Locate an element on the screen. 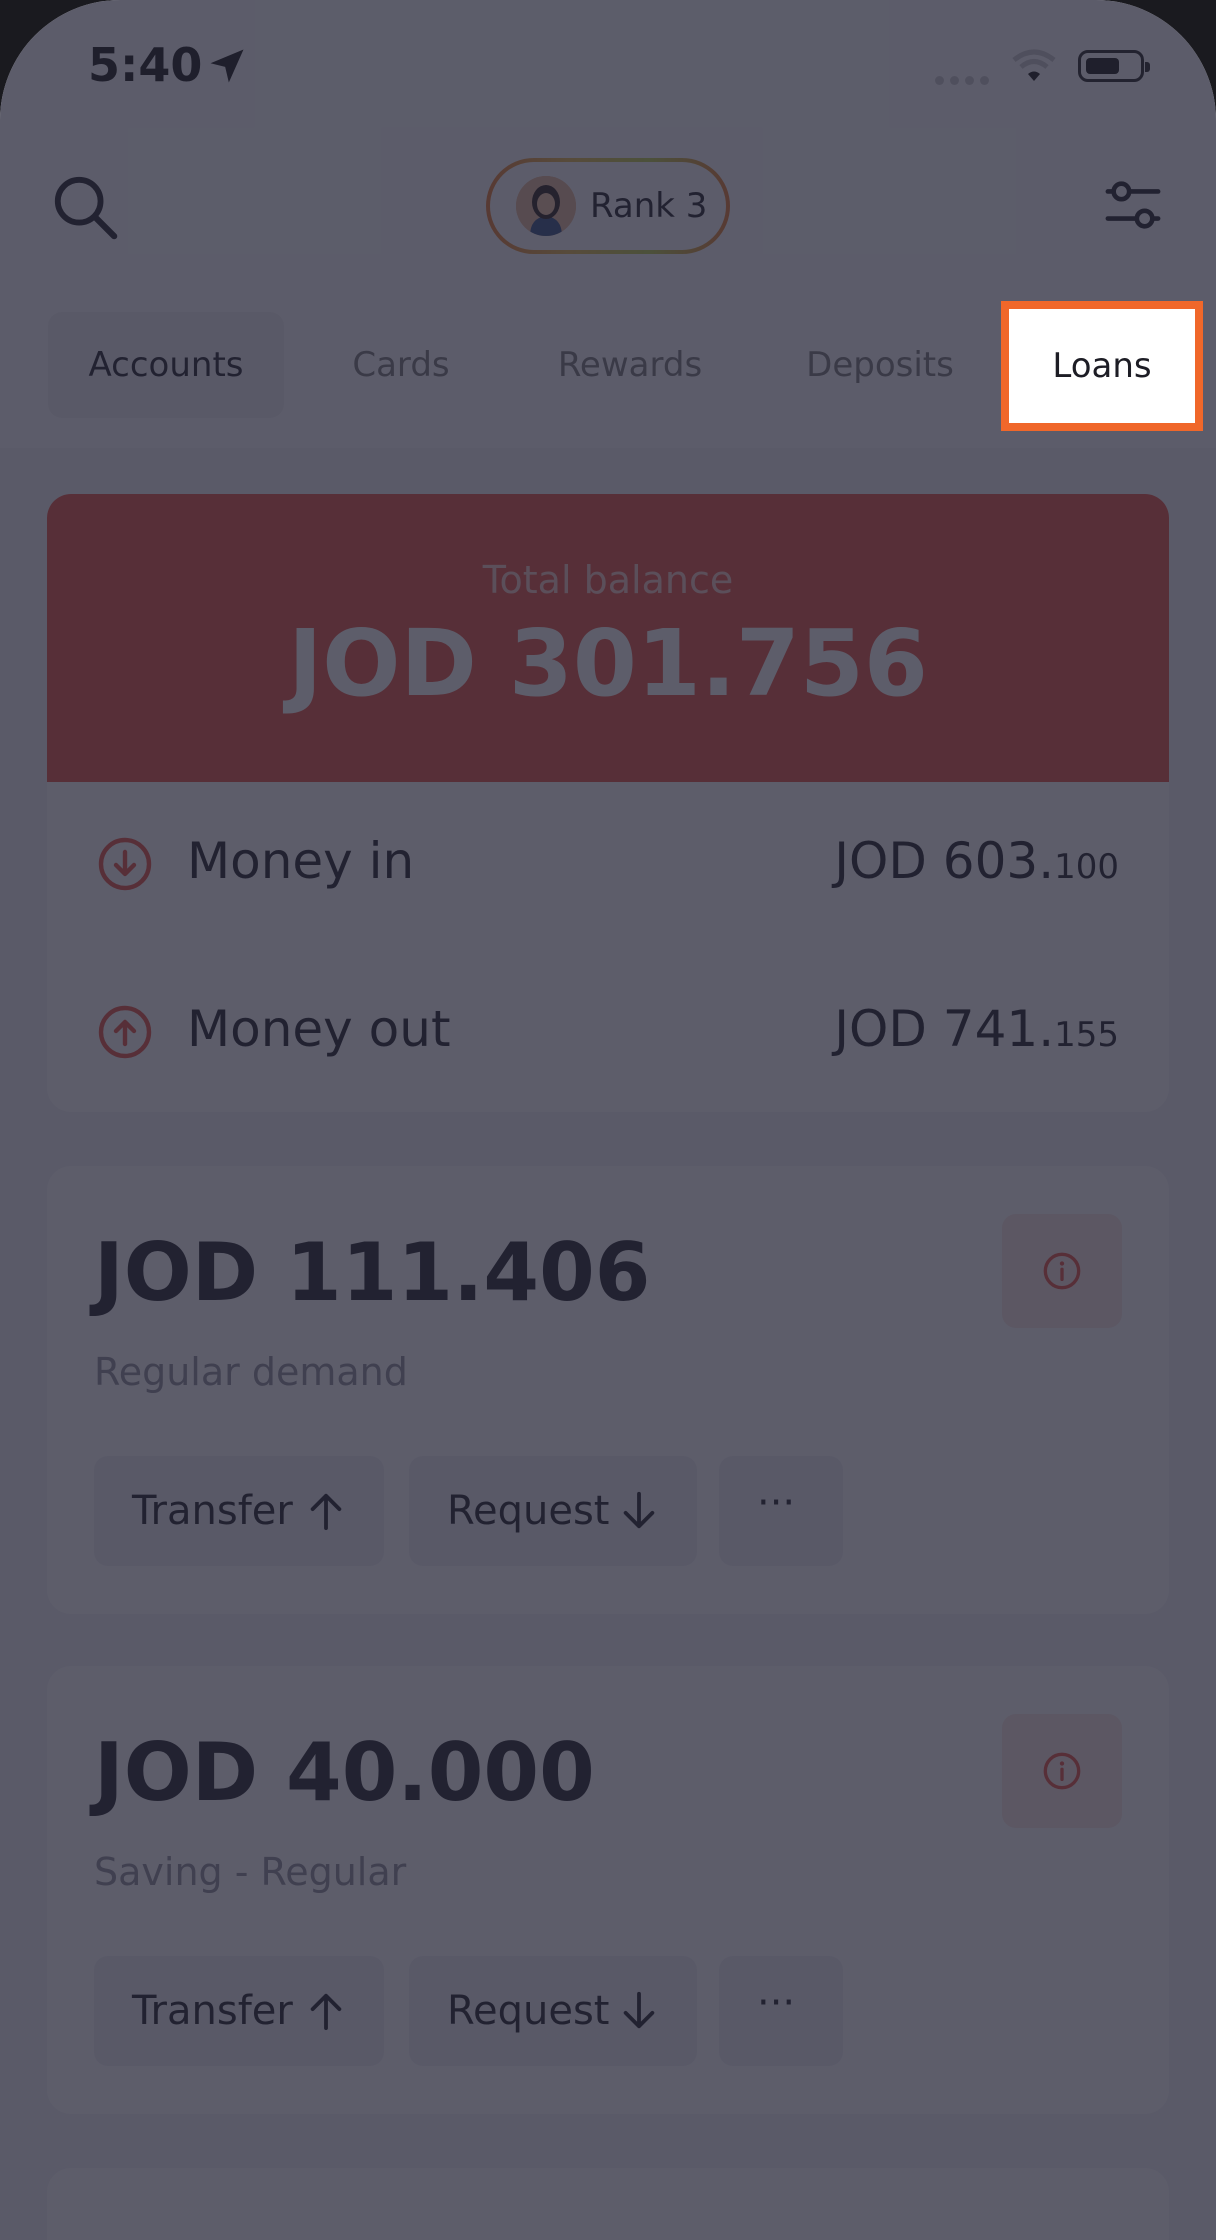  arrow-down-circle-icon is located at coordinates (125, 864).